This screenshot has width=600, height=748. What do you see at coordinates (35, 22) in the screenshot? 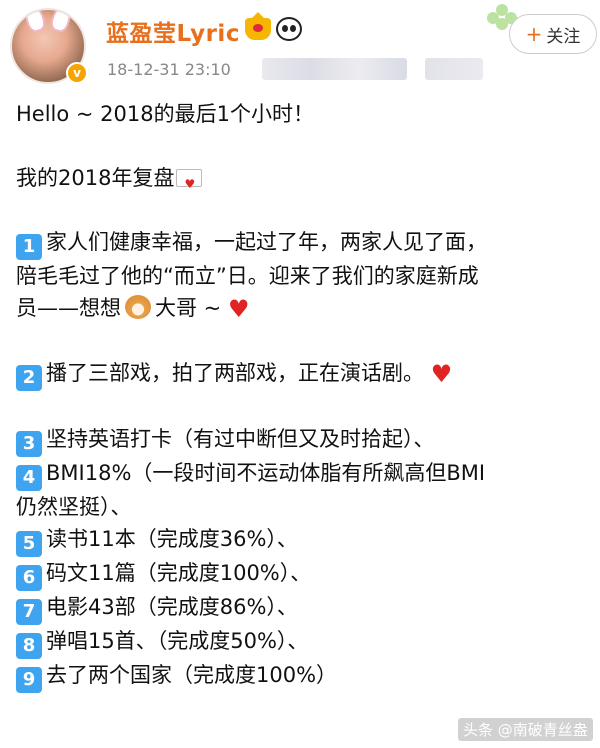
I see `bunny-ear-left` at bounding box center [35, 22].